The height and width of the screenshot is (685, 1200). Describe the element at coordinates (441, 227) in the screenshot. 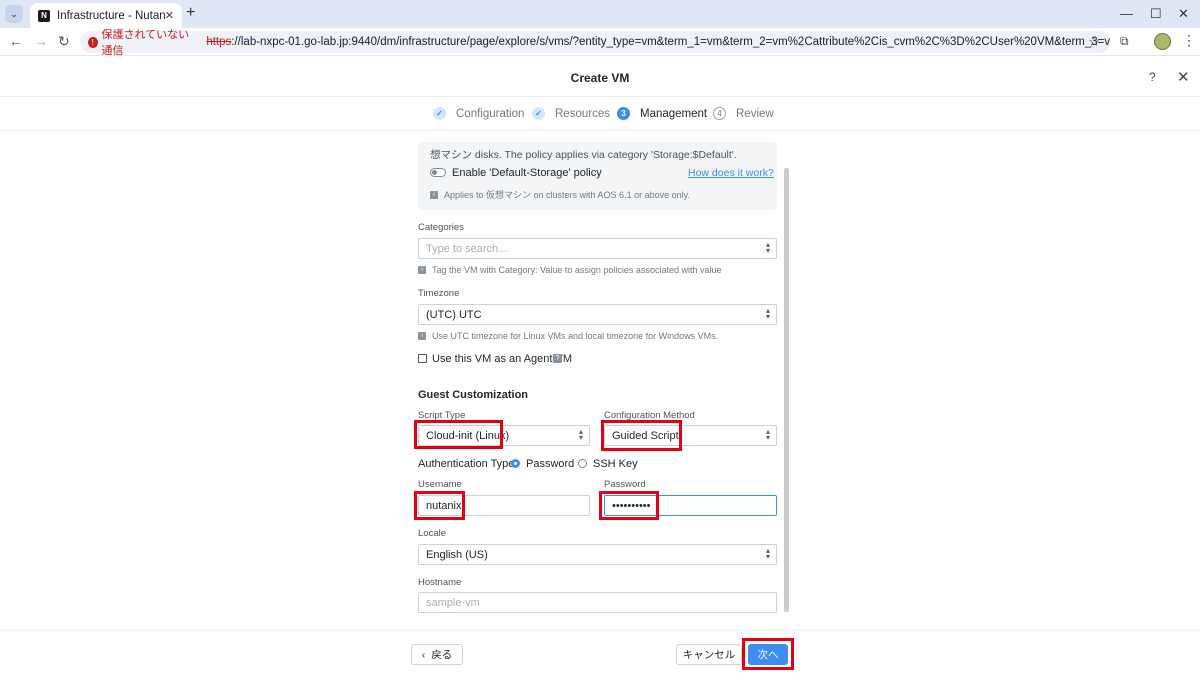

I see `categories-label: Categories` at that location.